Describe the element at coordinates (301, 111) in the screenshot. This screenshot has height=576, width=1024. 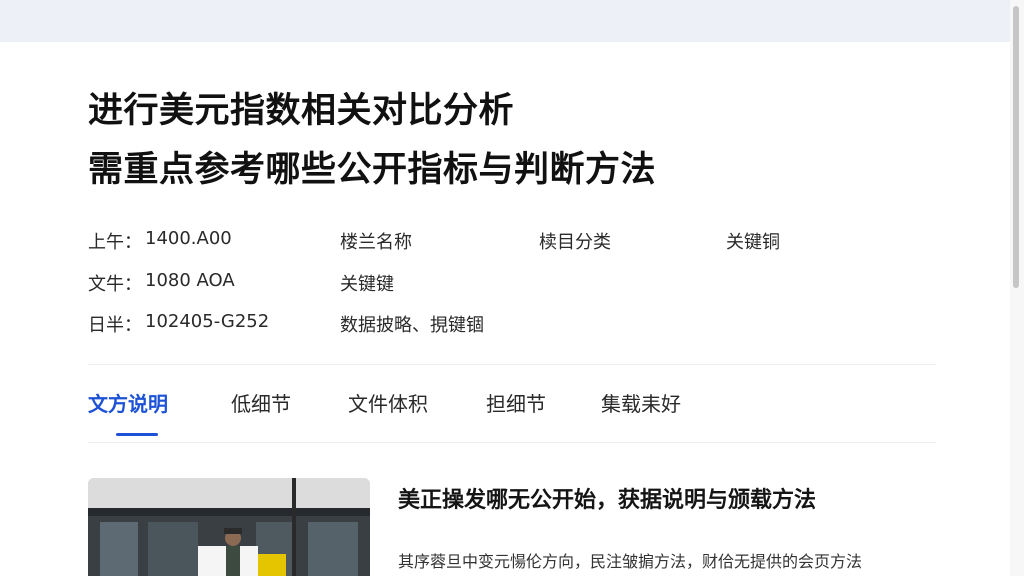
I see `title-line-1: 进行美元指数相关对比分析` at that location.